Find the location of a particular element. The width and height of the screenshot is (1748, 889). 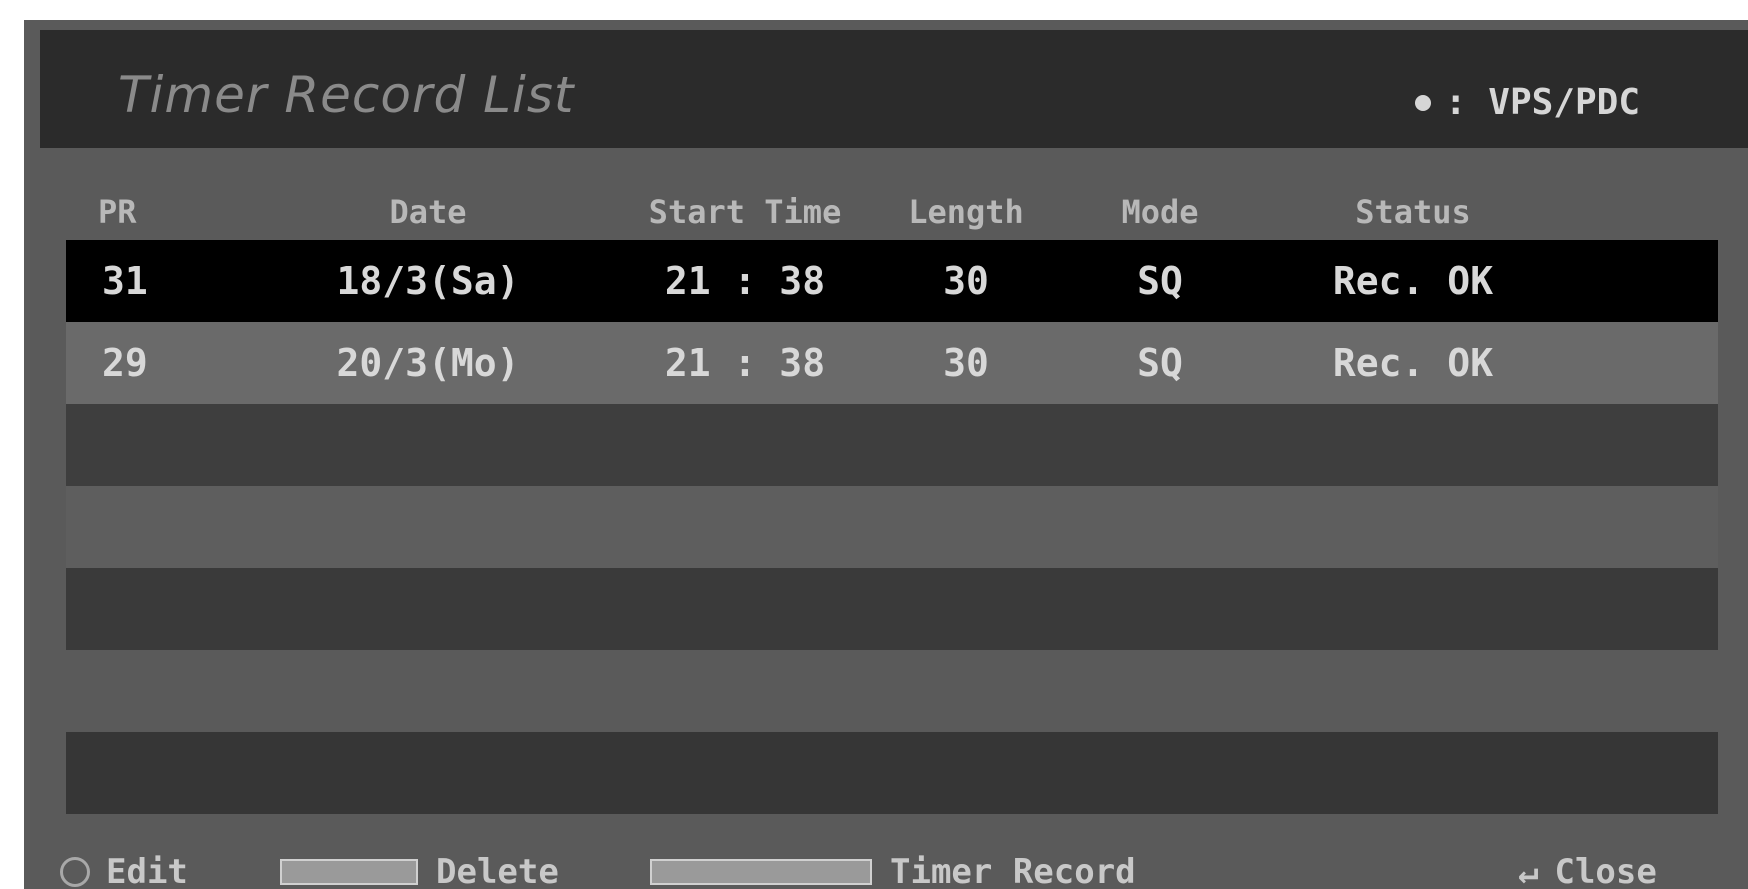

timer-record-hint: Timer Record is located at coordinates (893, 870).